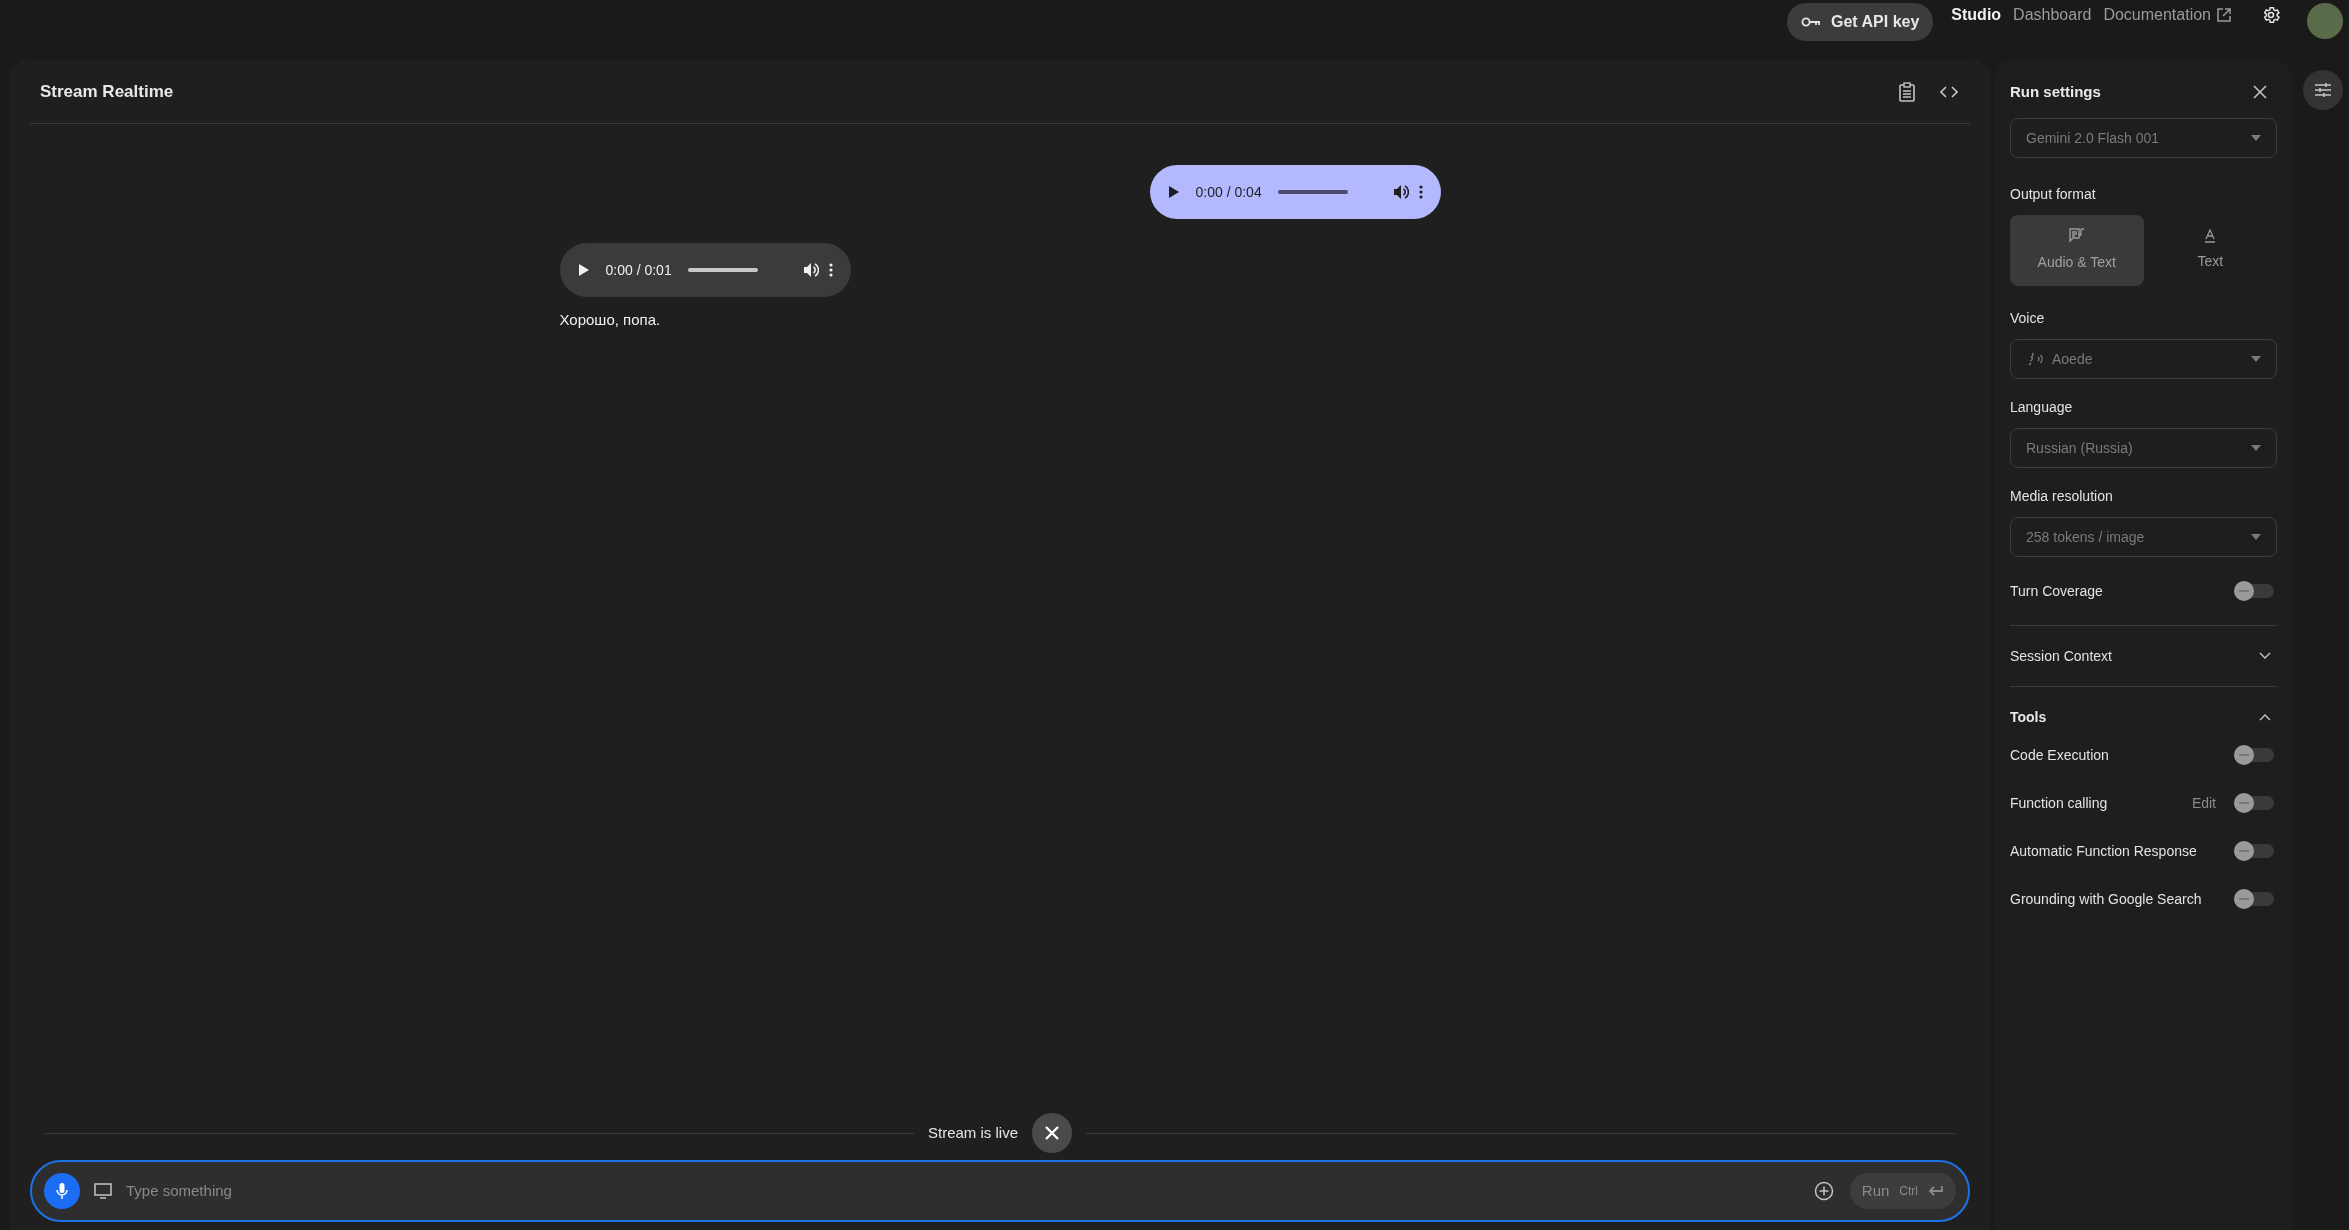  I want to click on voice-icon, so click(2035, 359).